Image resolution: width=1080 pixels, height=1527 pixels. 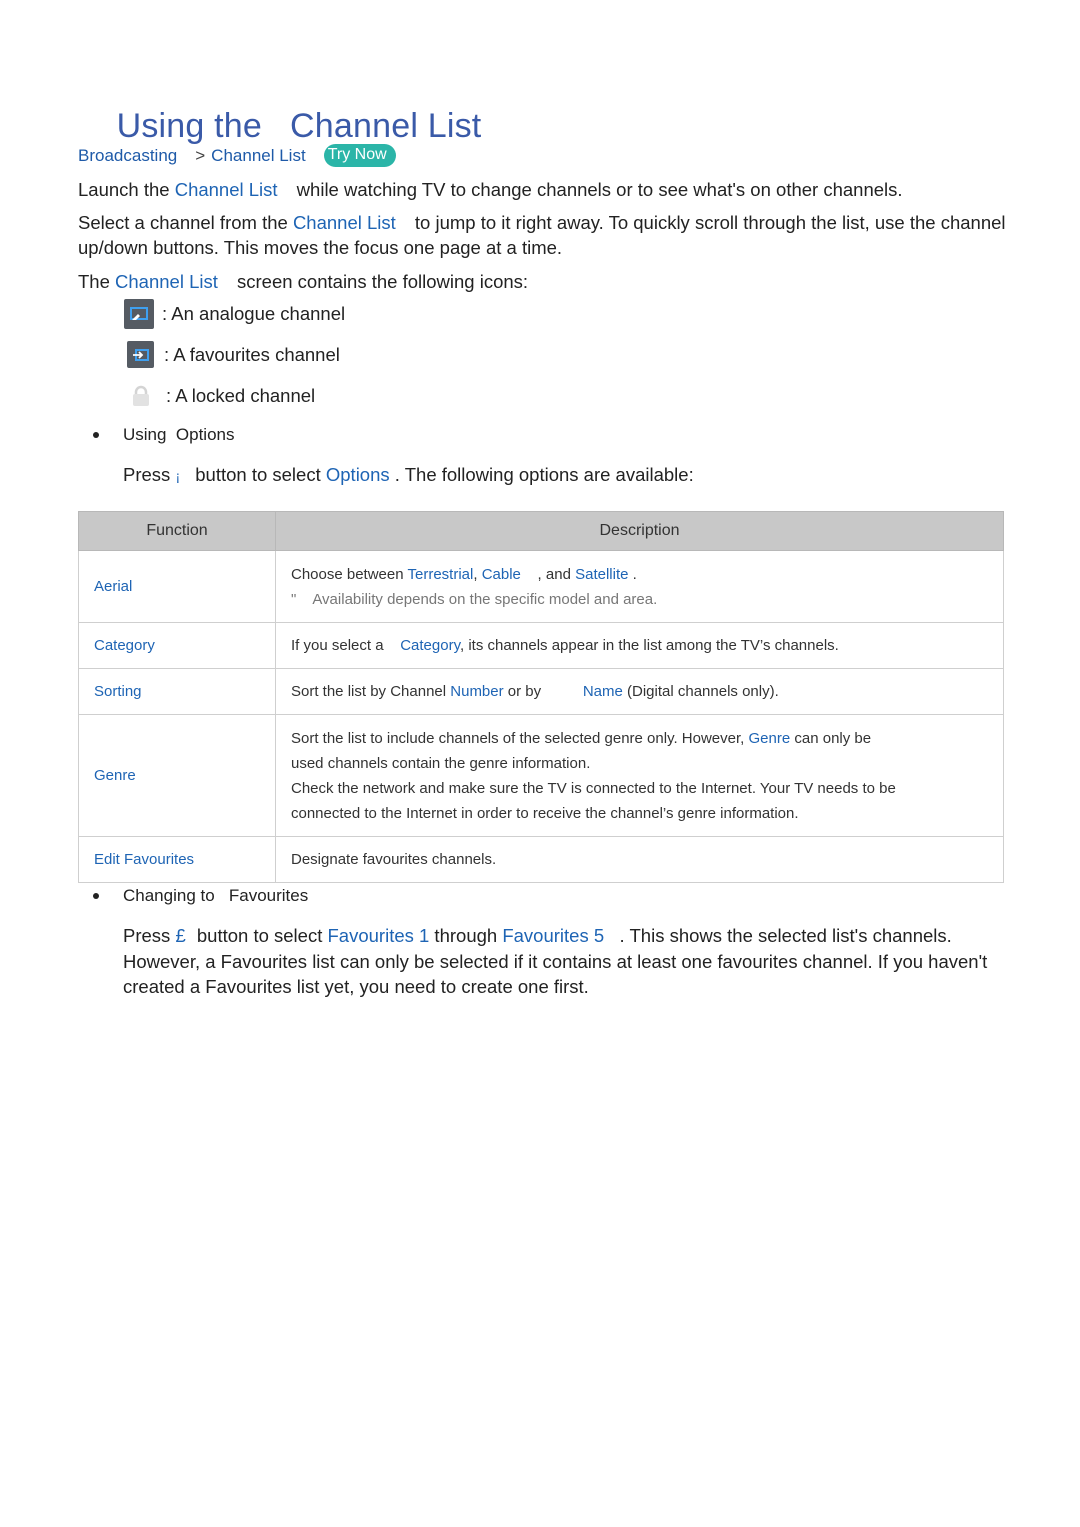 I want to click on bullet-changing-to-favourites: Changing to Favourites, so click(x=200, y=896).